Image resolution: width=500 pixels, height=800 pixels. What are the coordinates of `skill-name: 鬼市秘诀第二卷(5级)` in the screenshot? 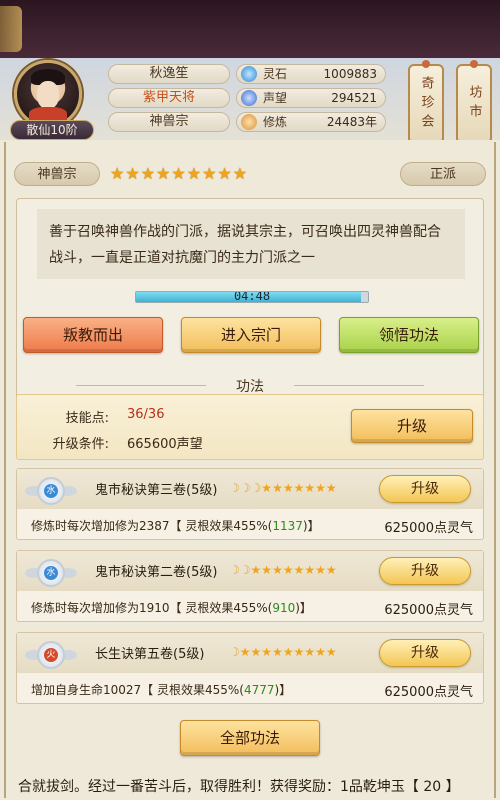 It's located at (156, 572).